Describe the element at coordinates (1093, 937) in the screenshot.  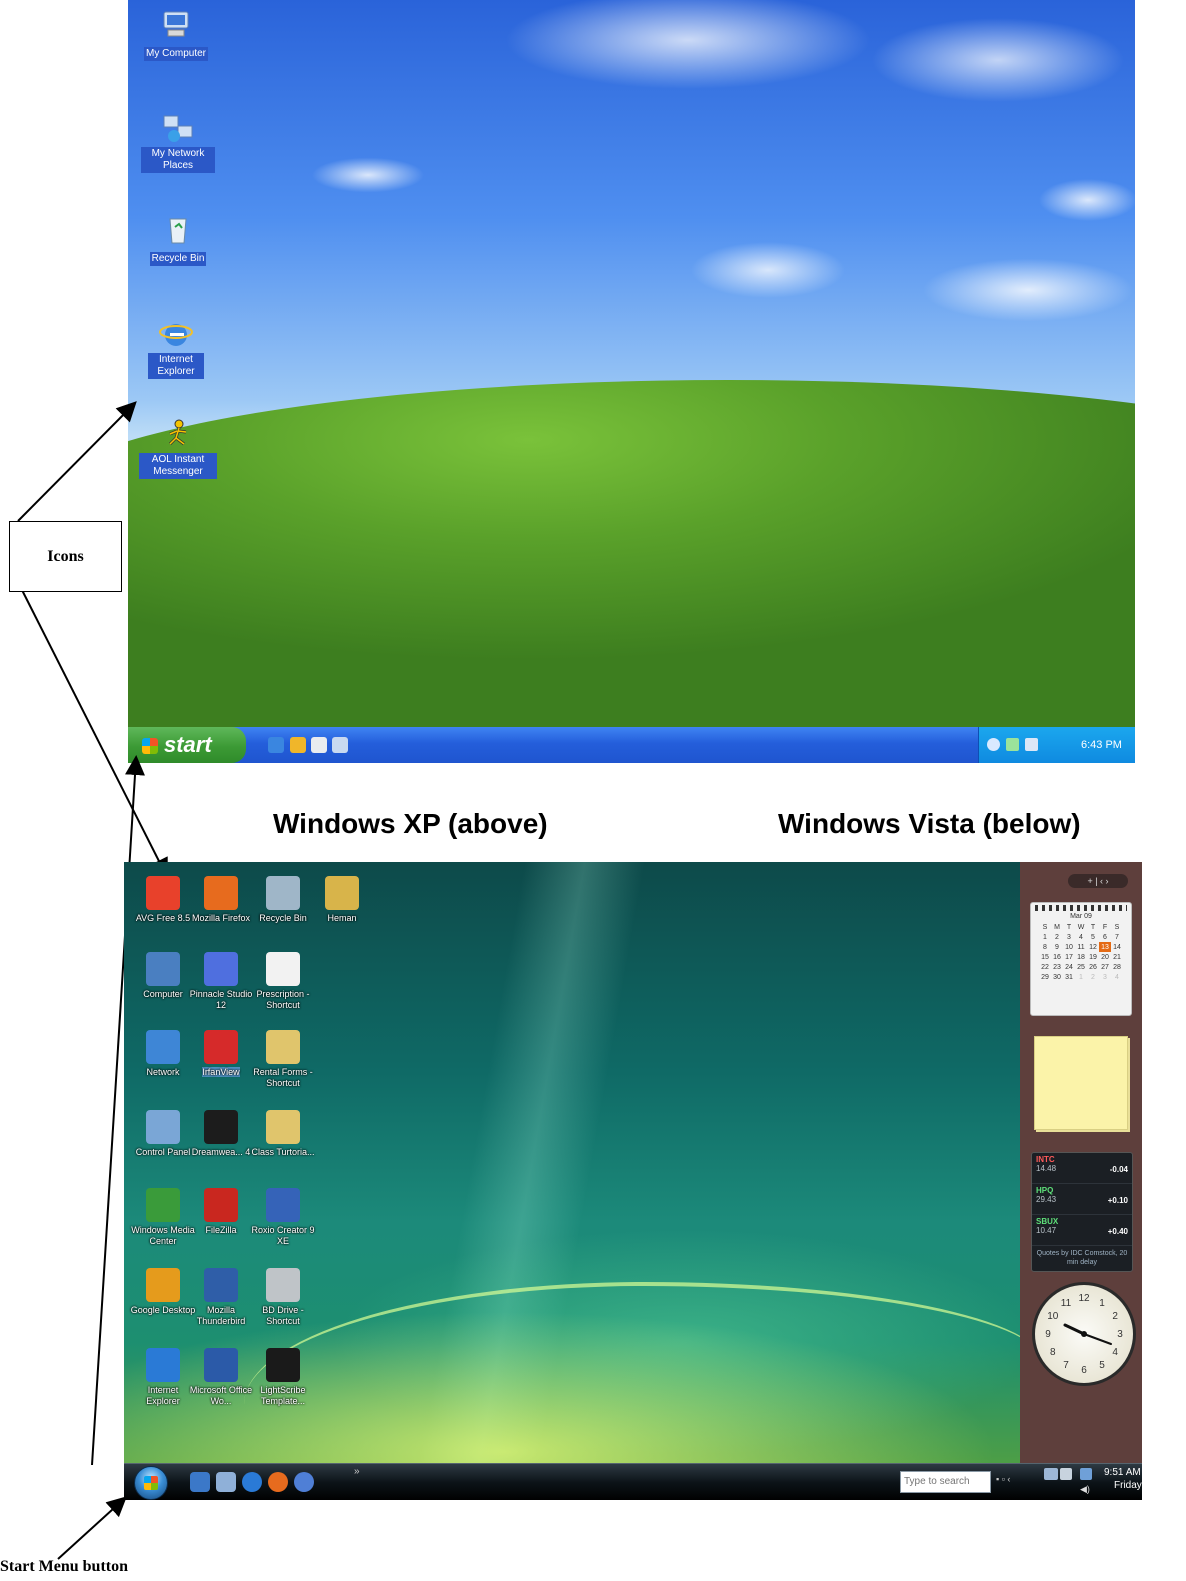
I see `calendar-day: 5` at that location.